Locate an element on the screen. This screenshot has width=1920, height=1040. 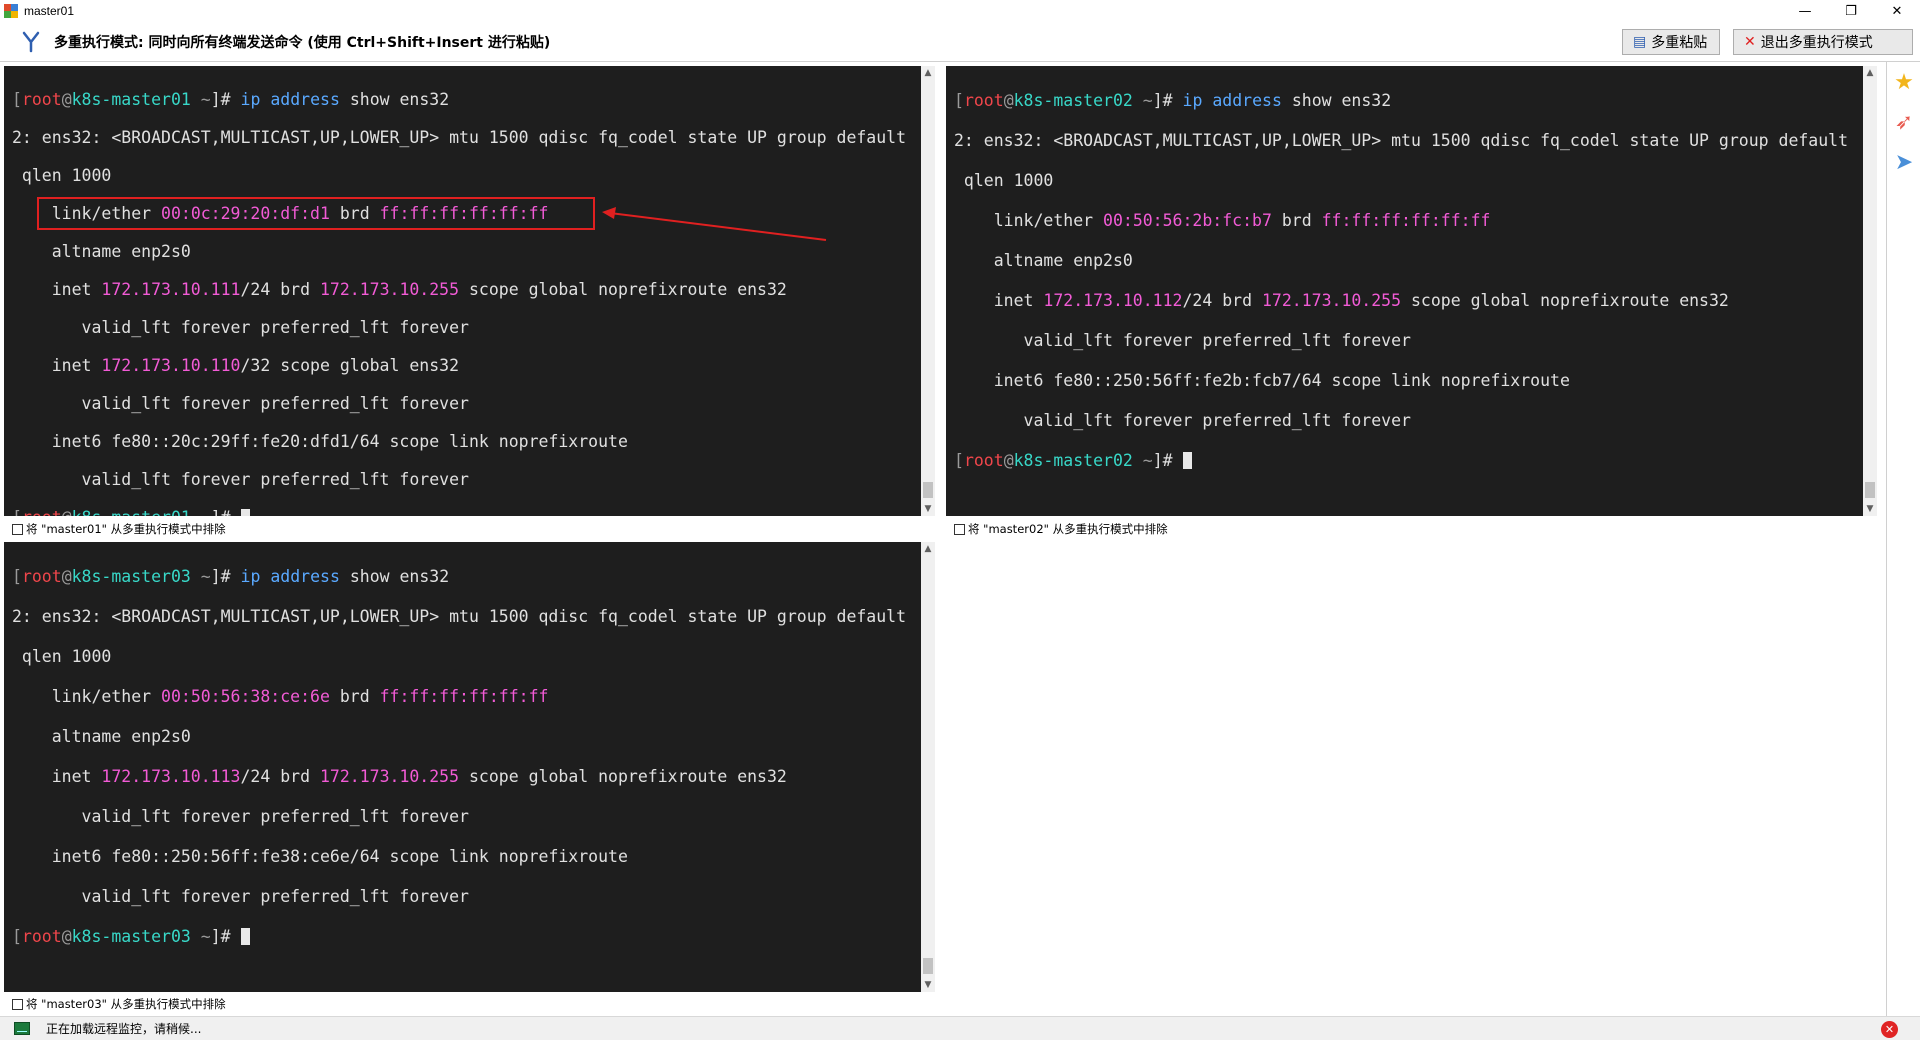
restore-button: ❐ is located at coordinates (1851, 11).